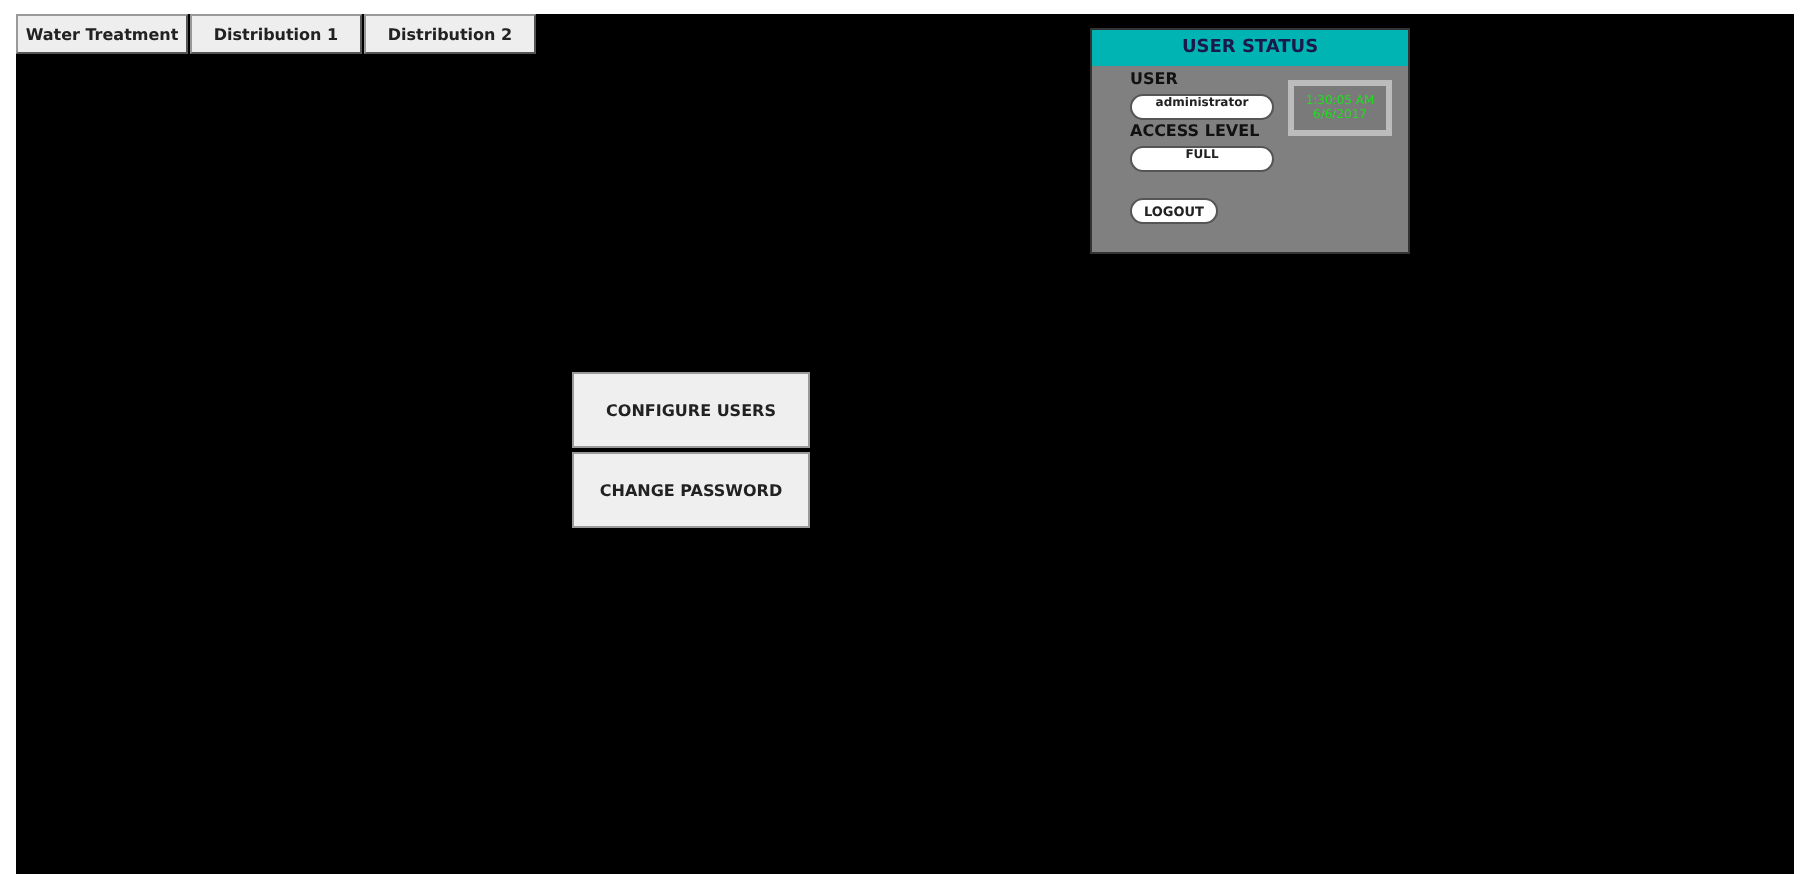  What do you see at coordinates (102, 34) in the screenshot?
I see `nav-tab: Water Treatment` at bounding box center [102, 34].